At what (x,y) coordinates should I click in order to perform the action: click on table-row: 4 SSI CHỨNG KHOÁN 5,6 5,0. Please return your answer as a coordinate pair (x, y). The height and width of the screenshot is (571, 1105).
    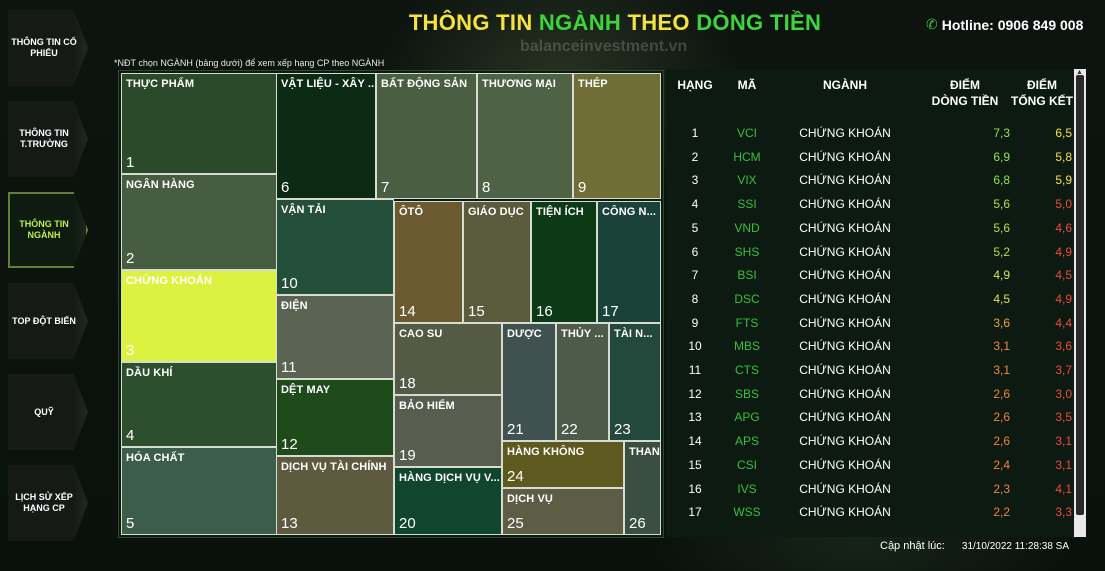
    Looking at the image, I should click on (870, 204).